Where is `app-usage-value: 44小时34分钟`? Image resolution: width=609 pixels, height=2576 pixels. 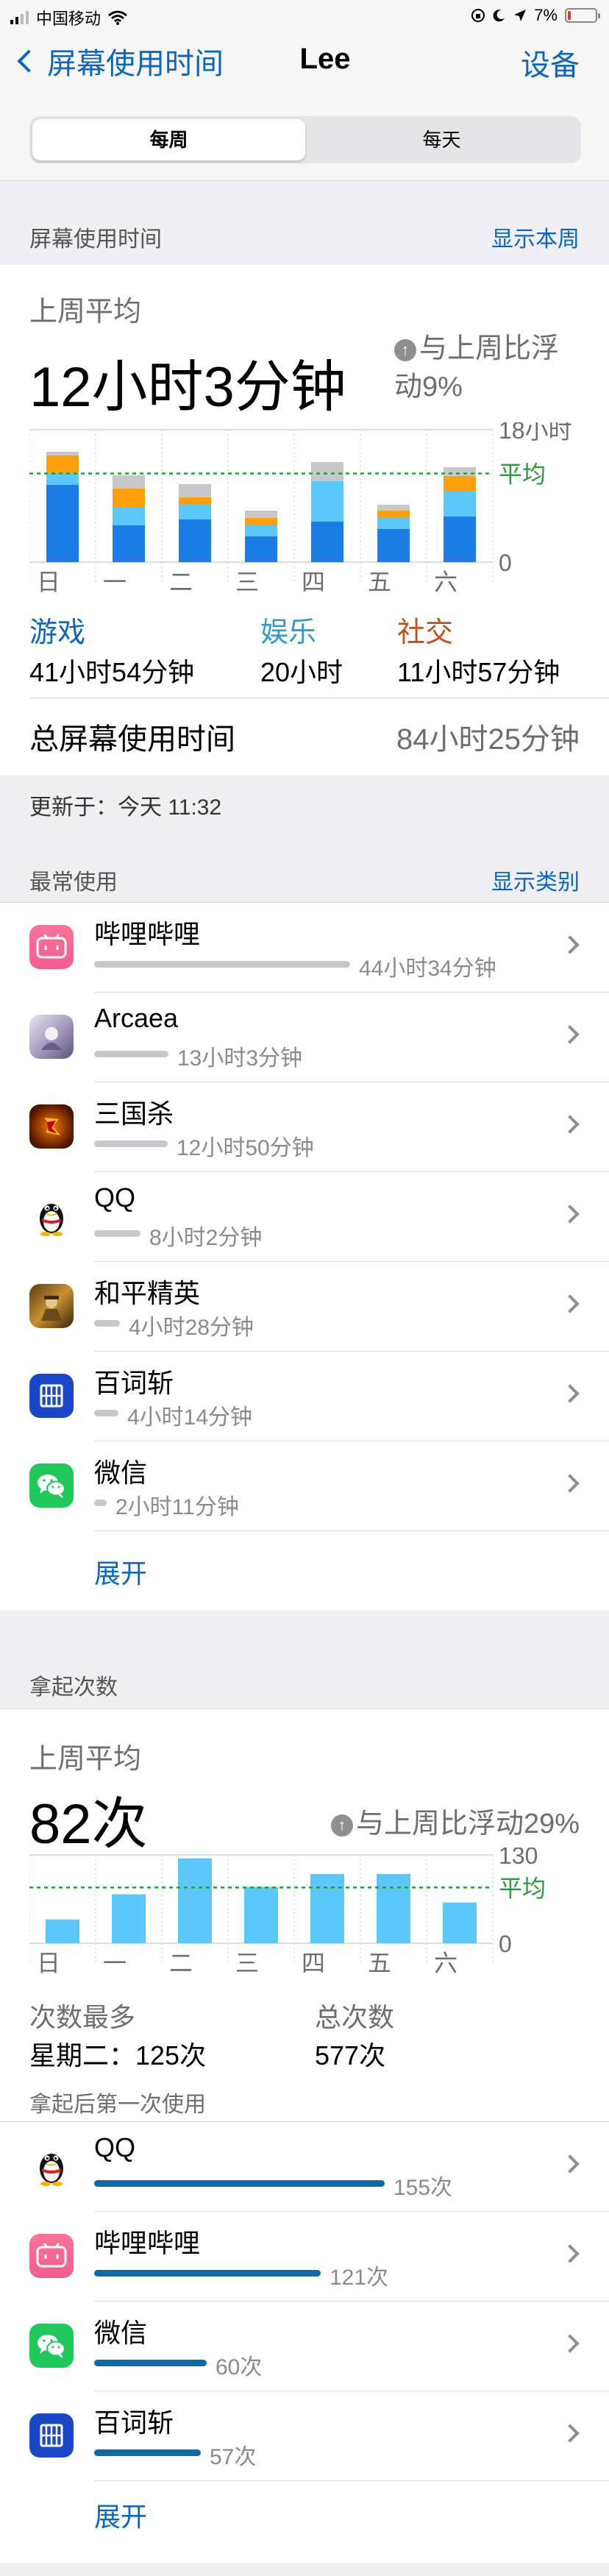
app-usage-value: 44小时34分钟 is located at coordinates (427, 969).